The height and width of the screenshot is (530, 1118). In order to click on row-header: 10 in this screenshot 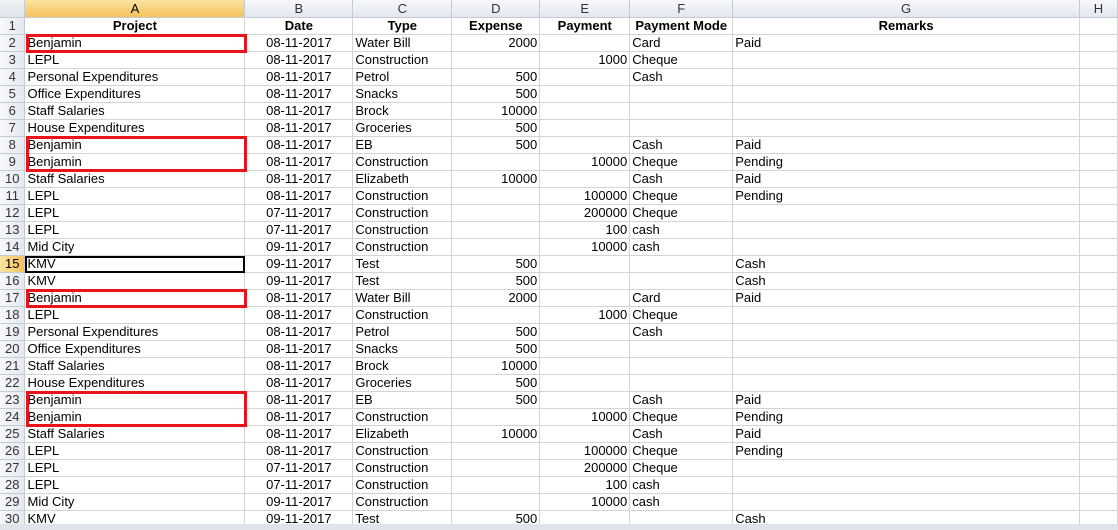, I will do `click(13, 179)`.